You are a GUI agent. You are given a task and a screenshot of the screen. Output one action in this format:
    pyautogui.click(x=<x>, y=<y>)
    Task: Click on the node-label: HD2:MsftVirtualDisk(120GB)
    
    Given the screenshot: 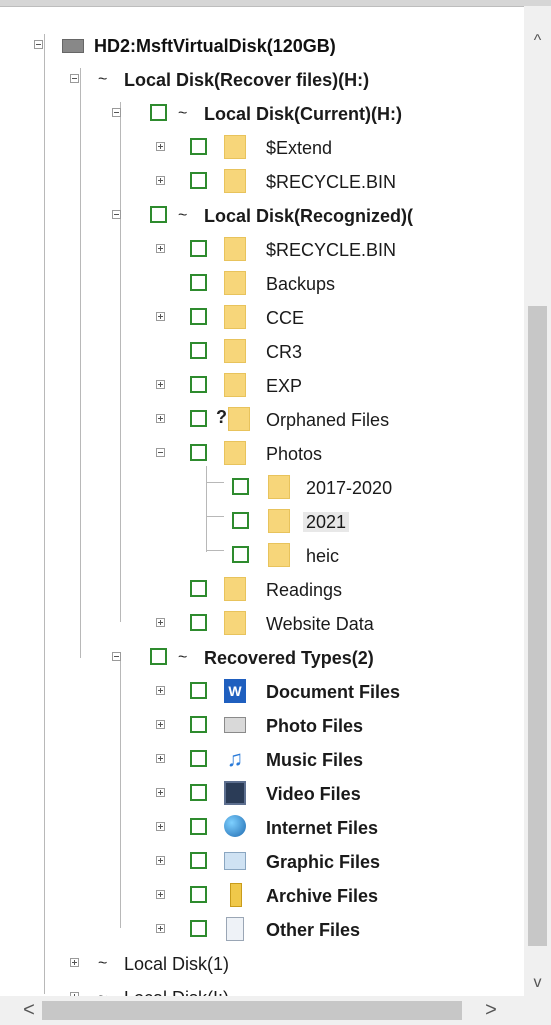 What is the action you would take?
    pyautogui.click(x=215, y=46)
    